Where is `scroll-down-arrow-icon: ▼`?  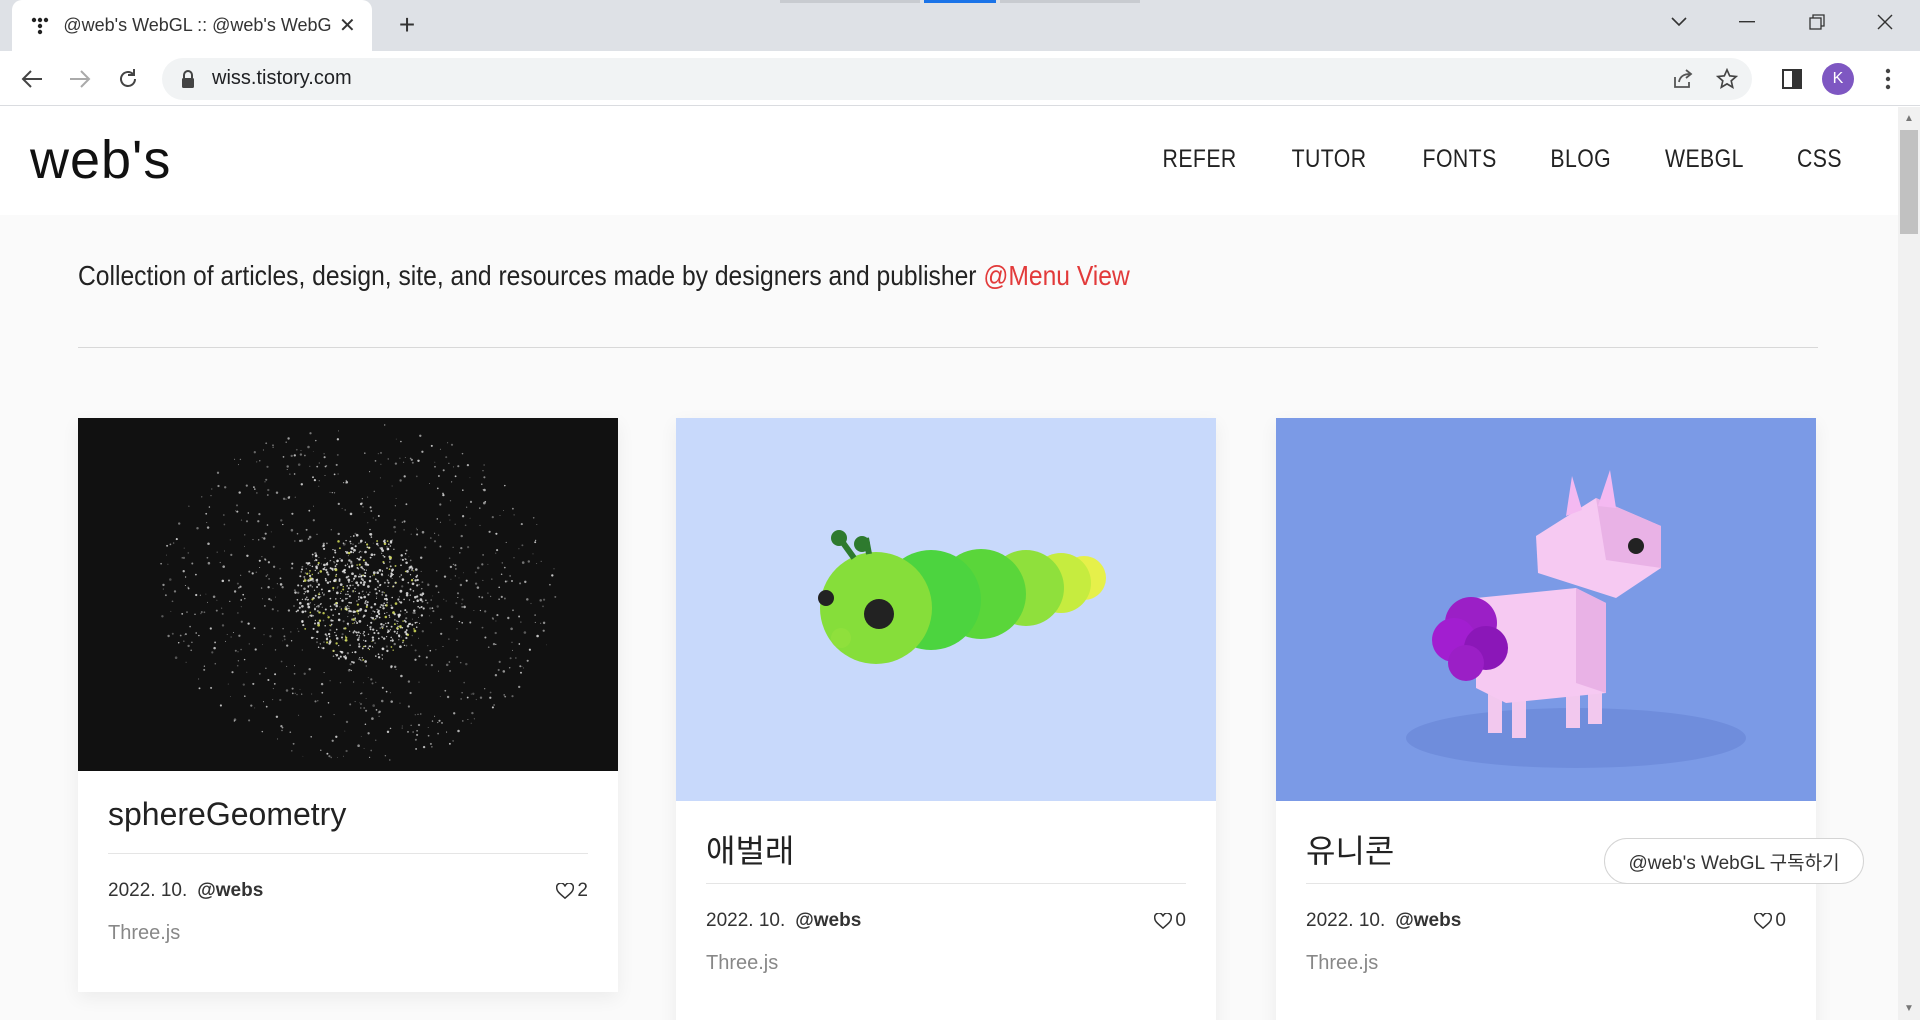 scroll-down-arrow-icon: ▼ is located at coordinates (1909, 1009).